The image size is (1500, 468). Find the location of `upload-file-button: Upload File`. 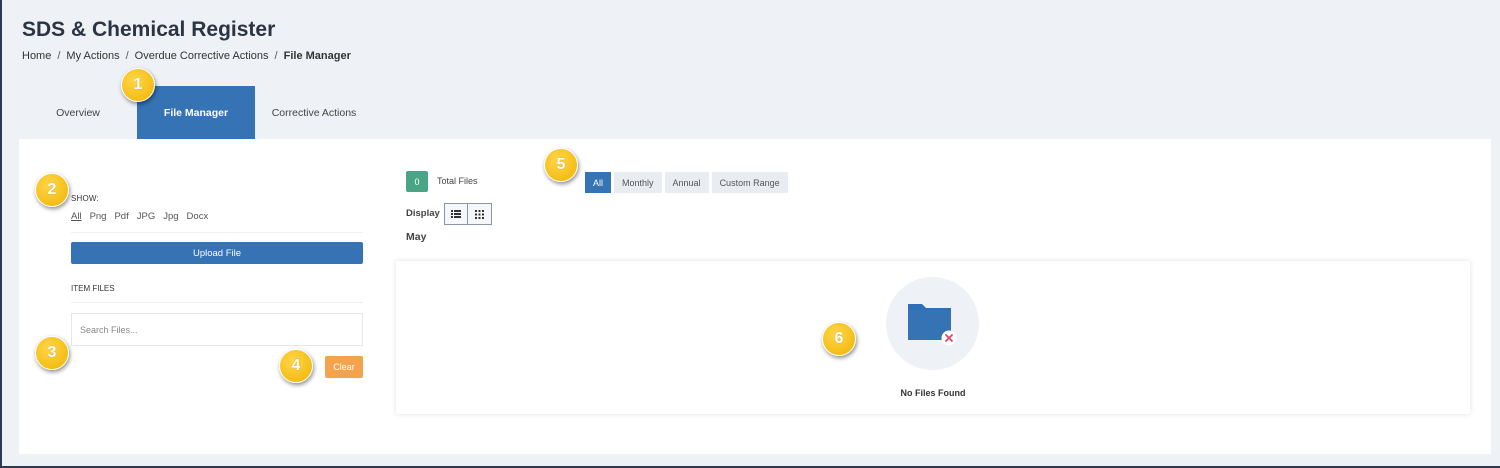

upload-file-button: Upload File is located at coordinates (217, 253).